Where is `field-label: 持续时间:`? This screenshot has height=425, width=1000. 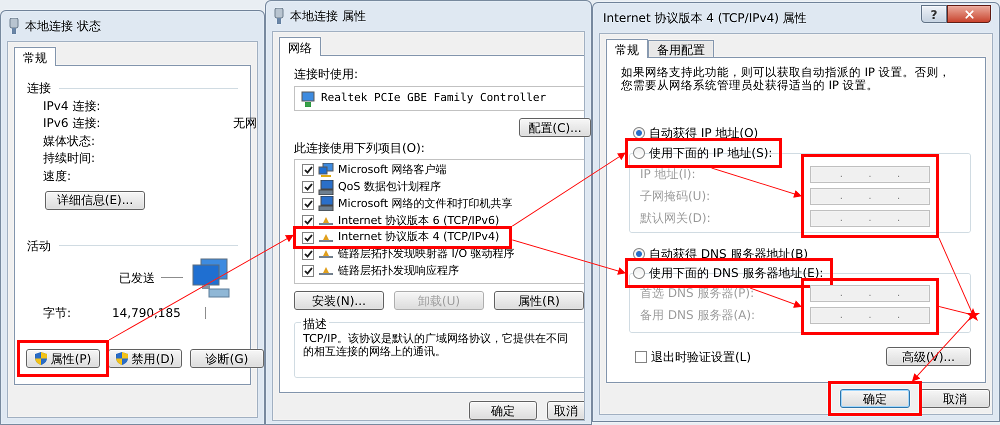
field-label: 持续时间: is located at coordinates (69, 158).